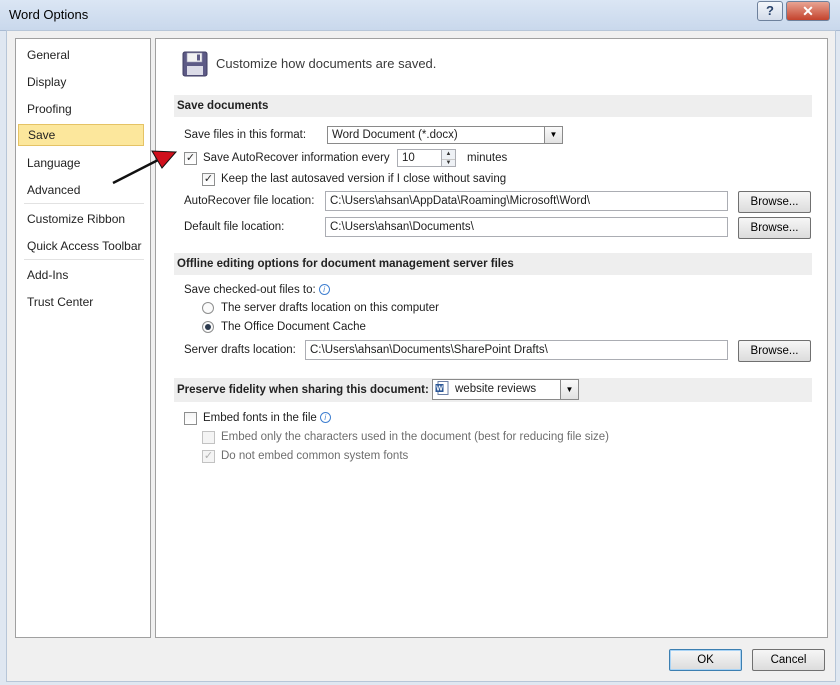 The width and height of the screenshot is (840, 685). I want to click on default-location-label: Default file location:, so click(234, 227).